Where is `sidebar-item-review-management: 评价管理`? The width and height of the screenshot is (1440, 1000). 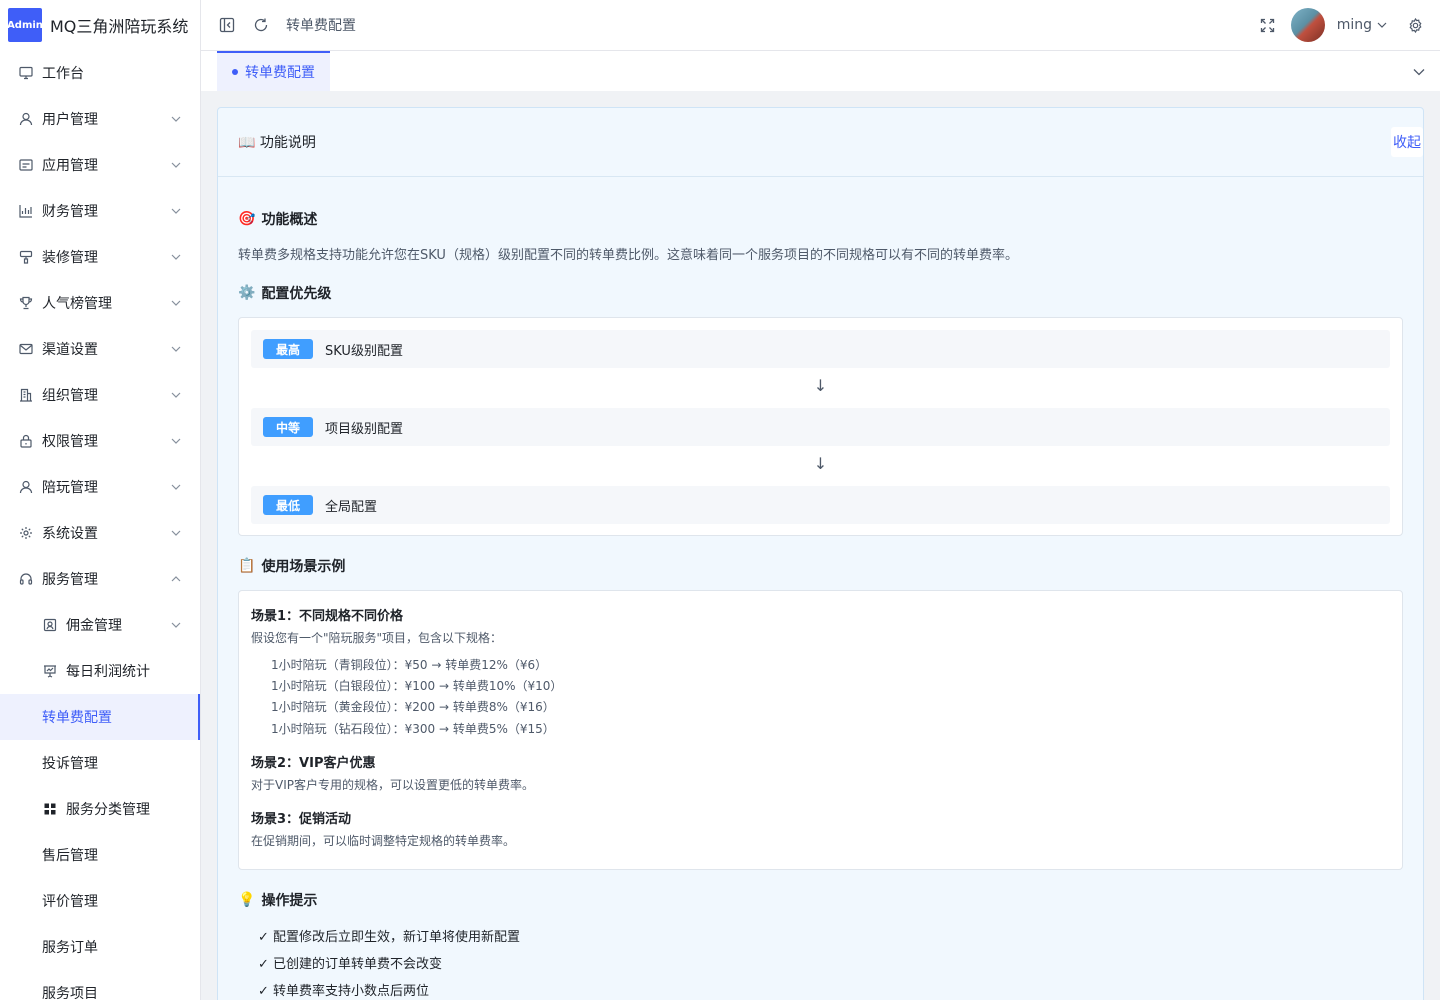 sidebar-item-review-management: 评价管理 is located at coordinates (100, 901).